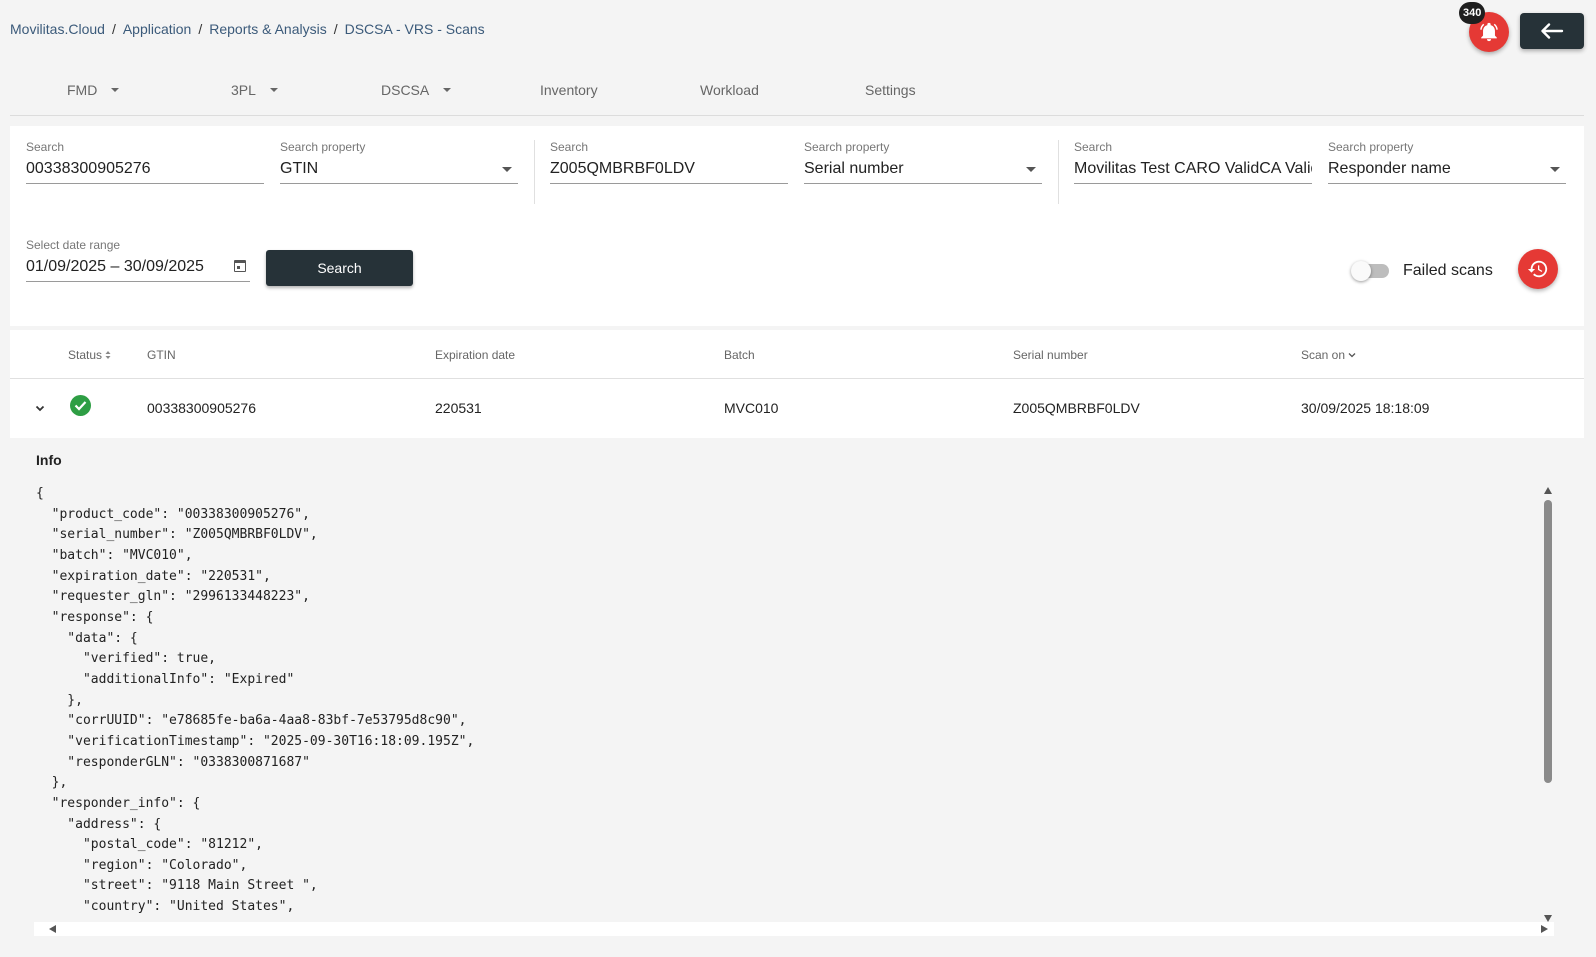  I want to click on breadcrumb-dscsa-vrs-scans: DSCSA - VRS - Scans, so click(415, 29).